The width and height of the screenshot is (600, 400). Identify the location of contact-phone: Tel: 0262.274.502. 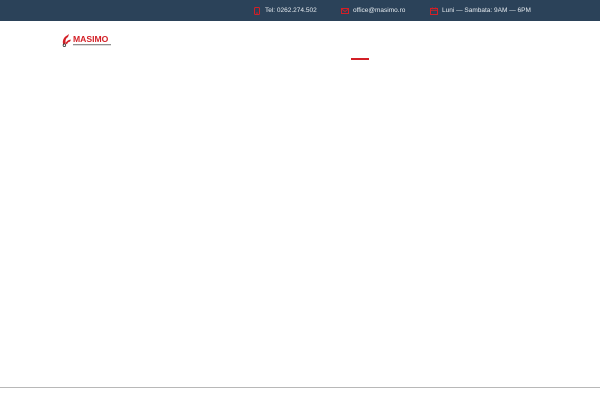
(285, 10).